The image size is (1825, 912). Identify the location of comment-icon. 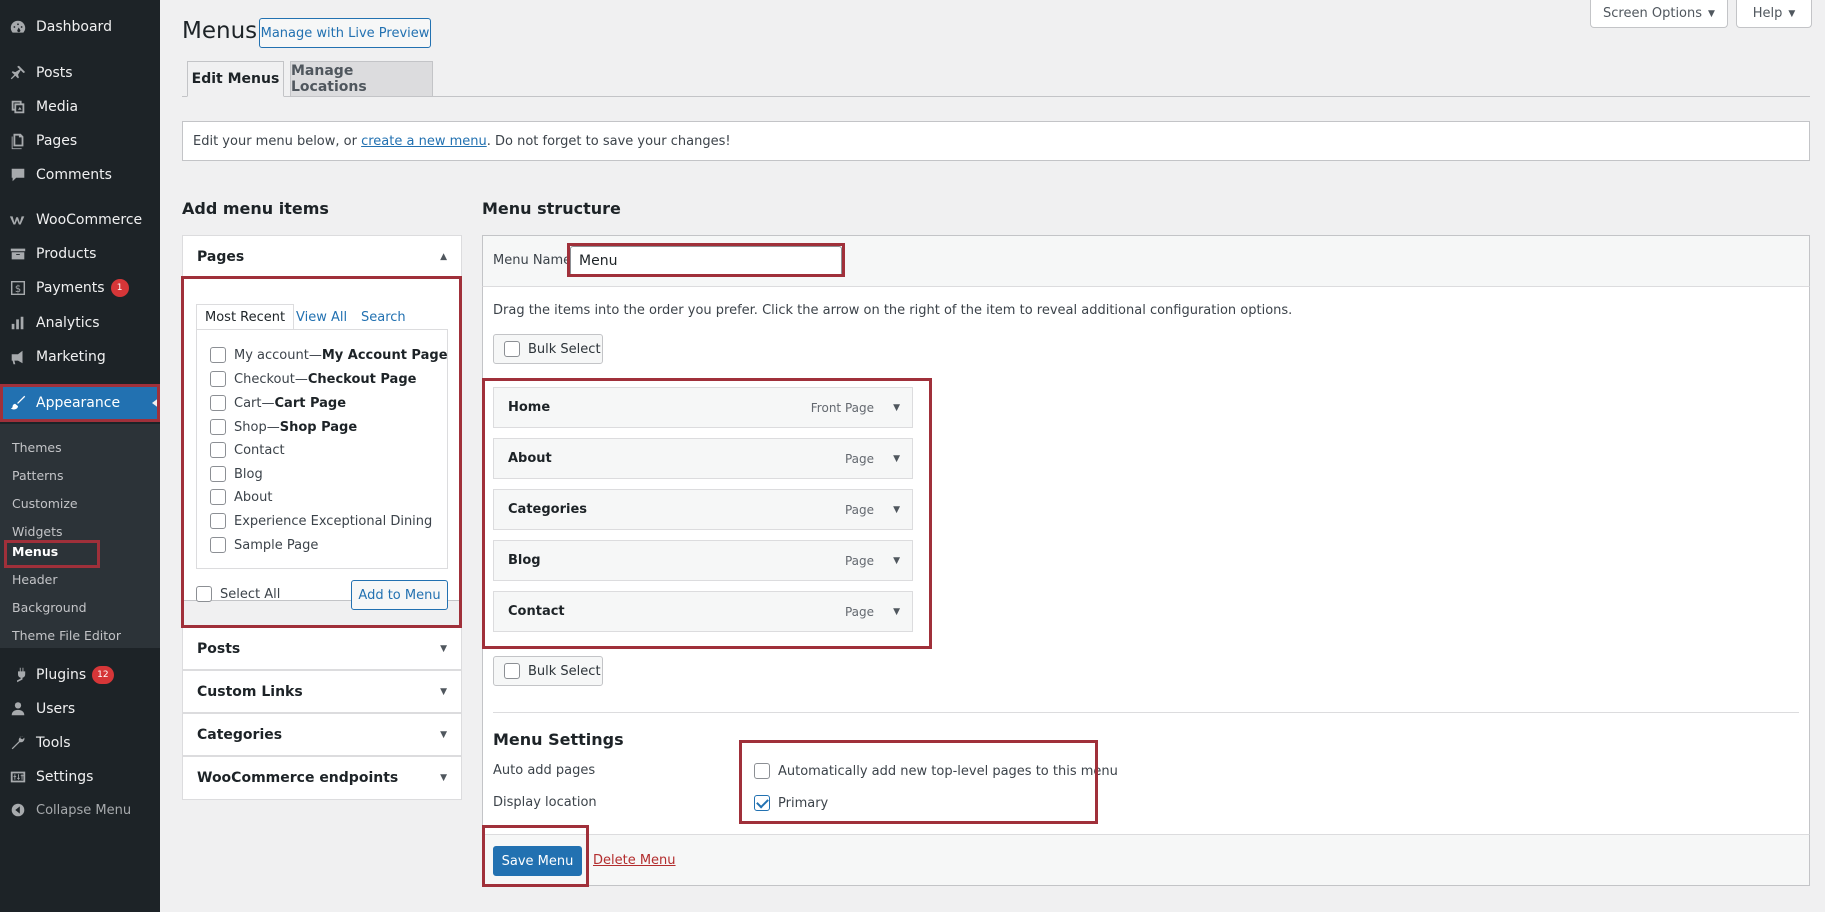
(18, 175).